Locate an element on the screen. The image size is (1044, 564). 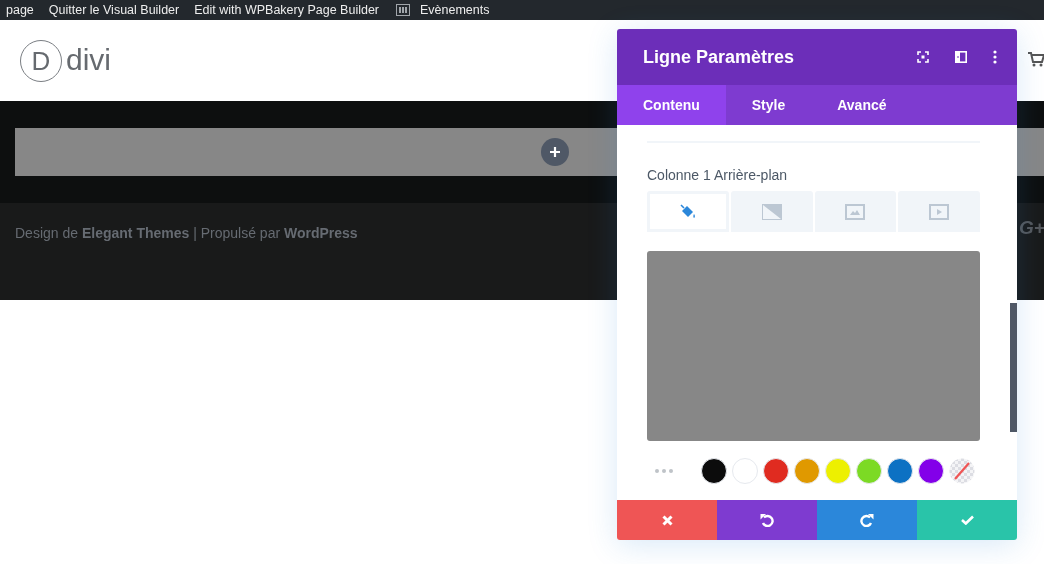
more-colors-icon is located at coordinates (664, 471).